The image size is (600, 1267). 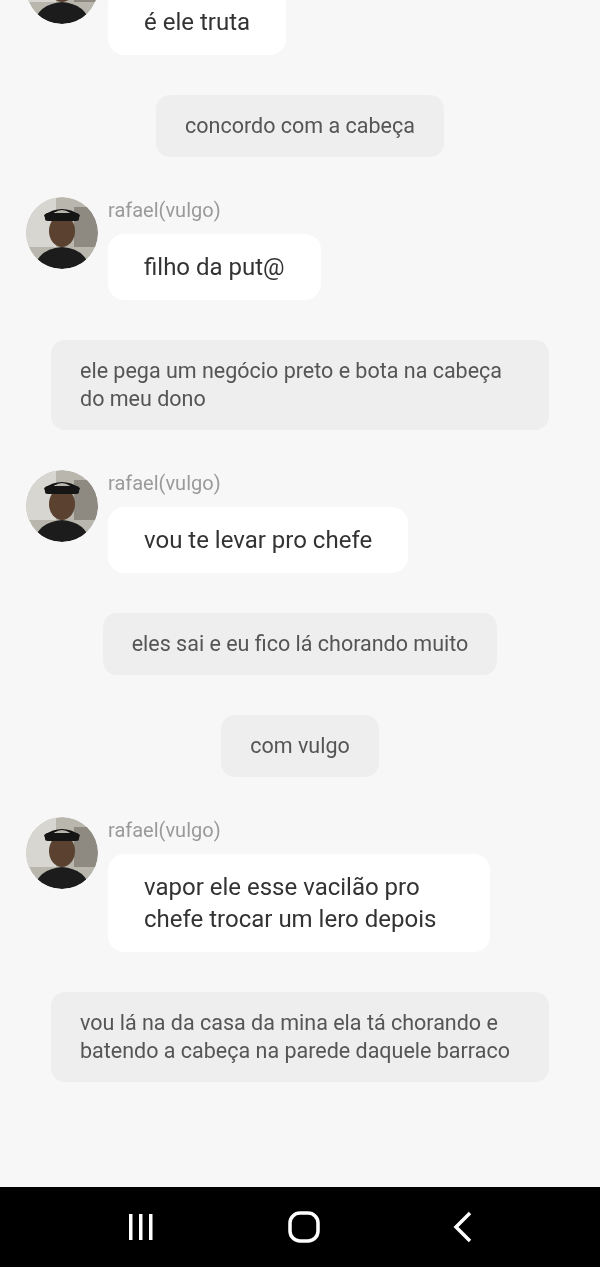 I want to click on recent-apps-icon, so click(x=140, y=1227).